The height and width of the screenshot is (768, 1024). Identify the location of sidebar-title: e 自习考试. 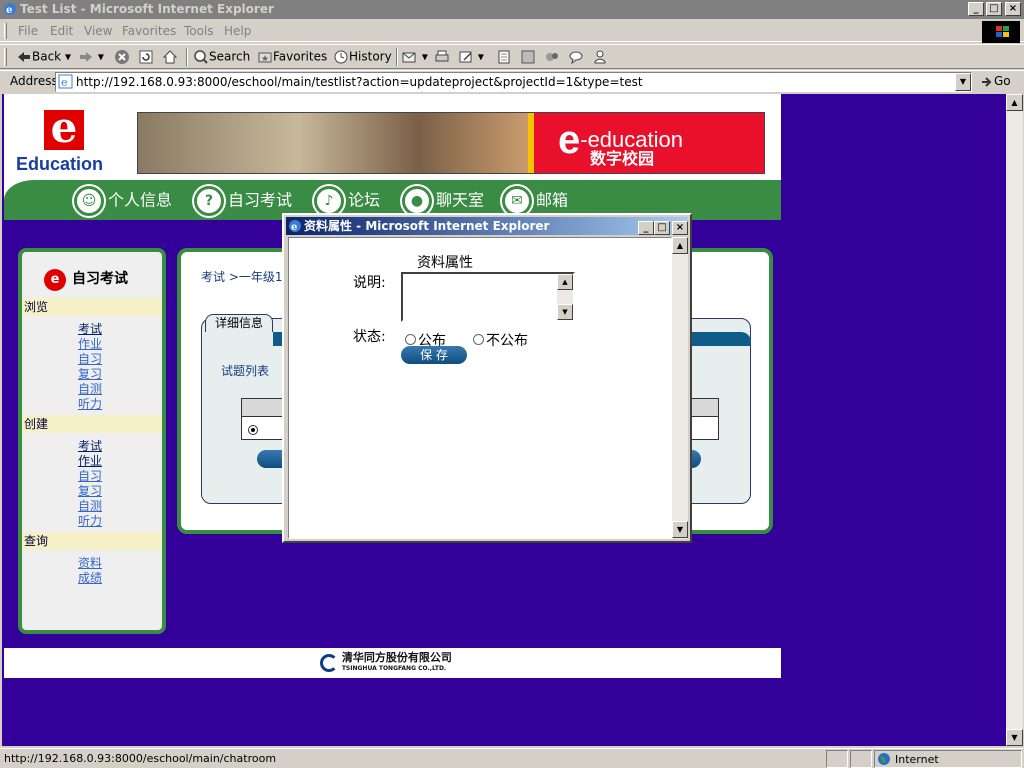
(86, 279).